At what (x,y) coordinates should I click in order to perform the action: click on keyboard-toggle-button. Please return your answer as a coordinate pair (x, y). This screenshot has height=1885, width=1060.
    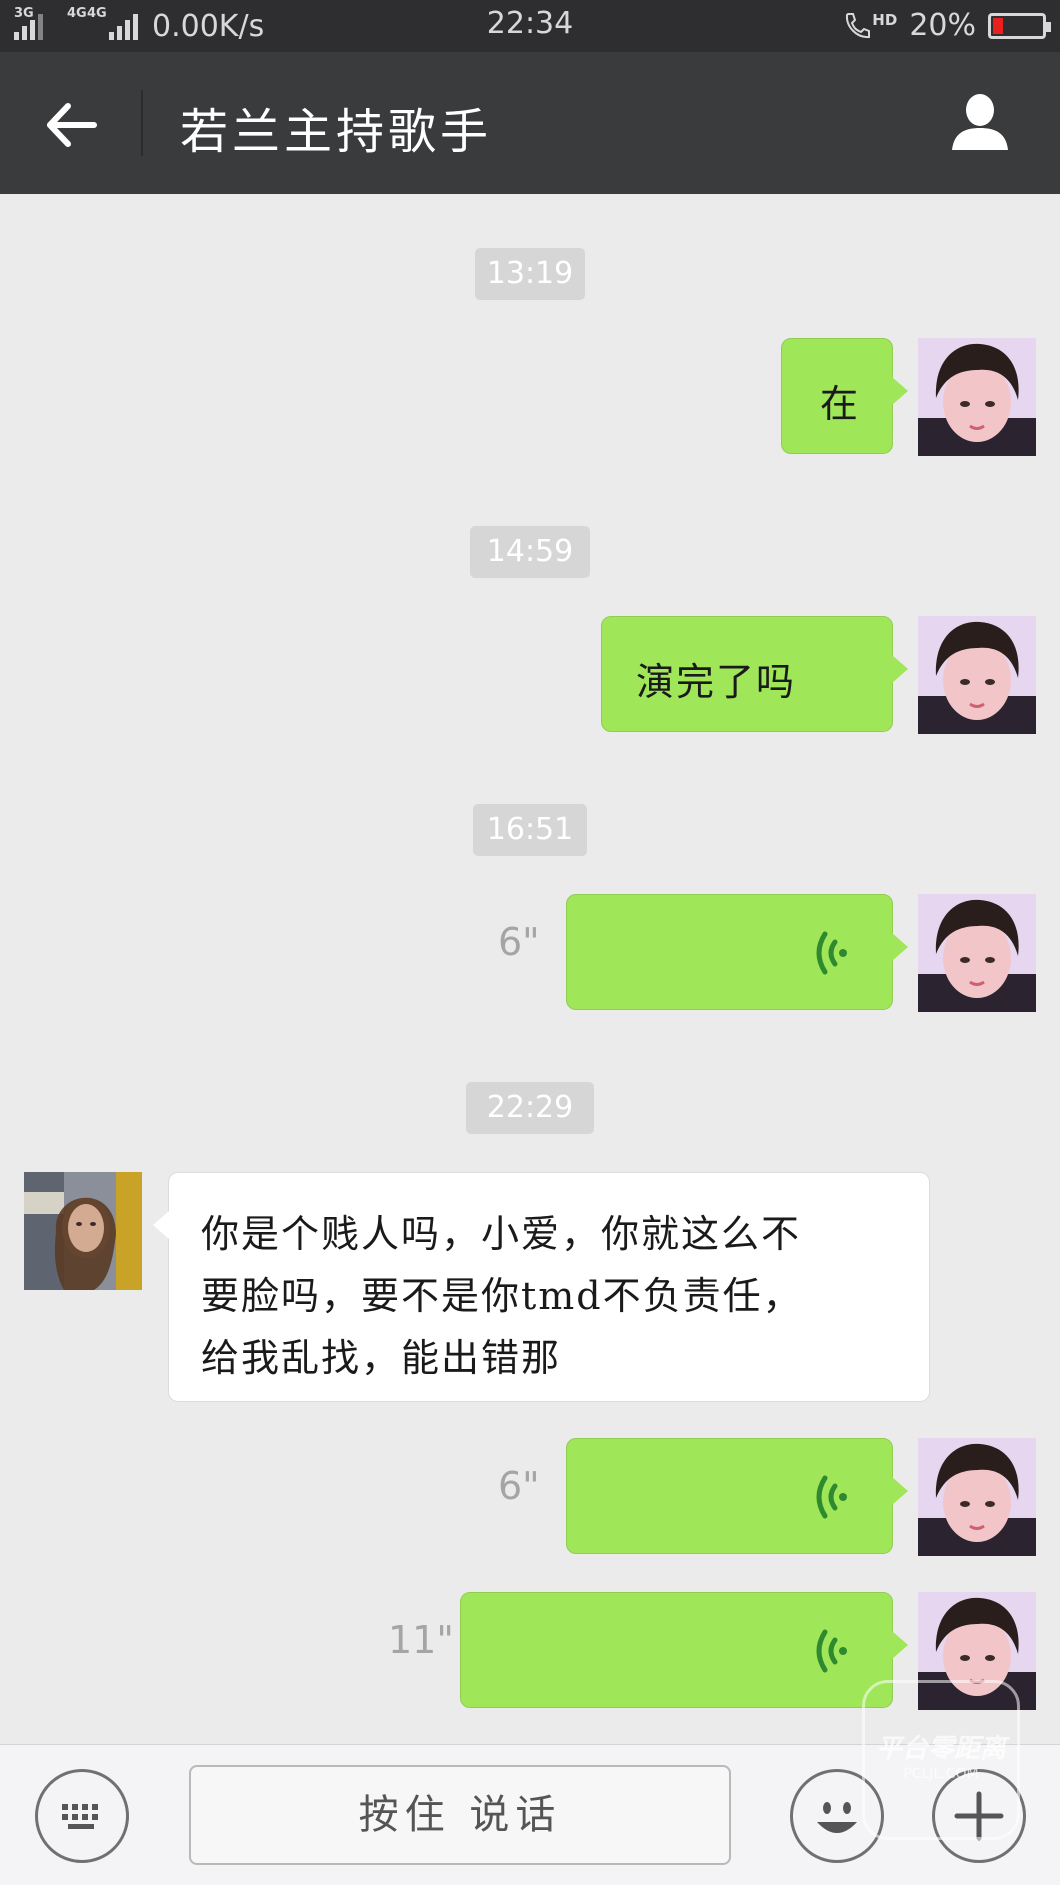
    Looking at the image, I should click on (82, 1816).